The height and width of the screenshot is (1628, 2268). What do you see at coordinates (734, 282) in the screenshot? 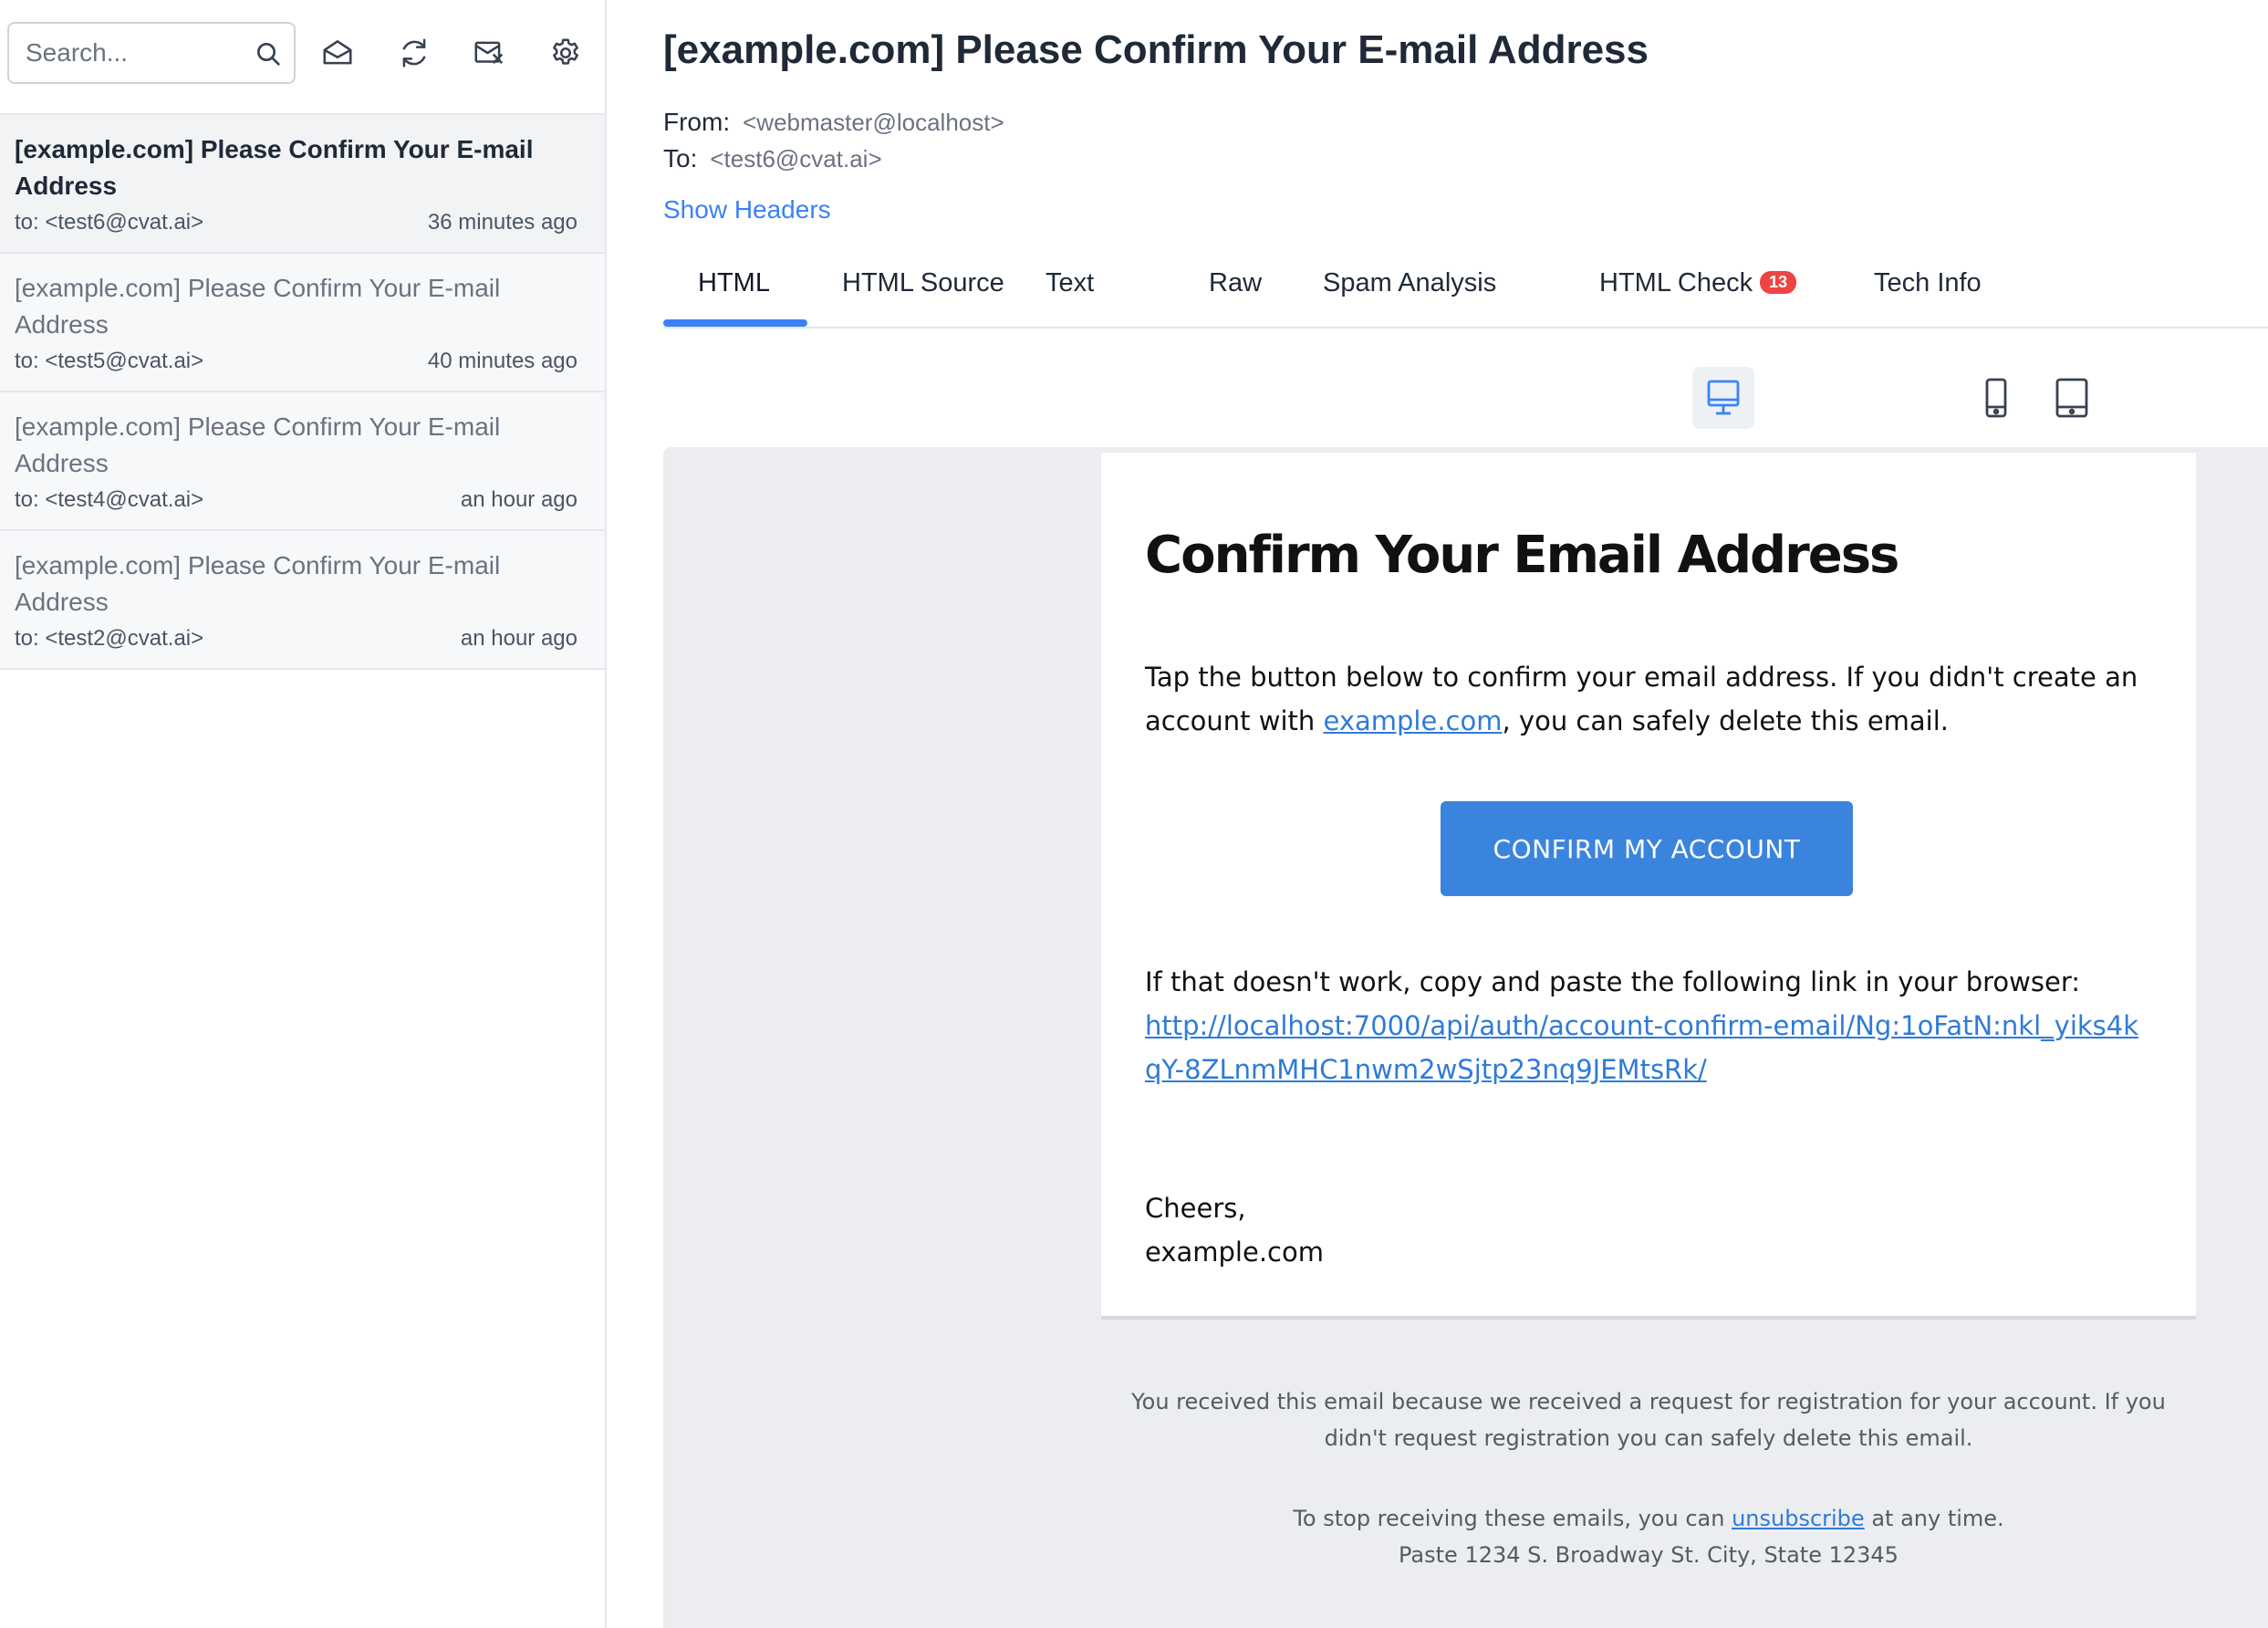
I see `tab-label: HTML` at bounding box center [734, 282].